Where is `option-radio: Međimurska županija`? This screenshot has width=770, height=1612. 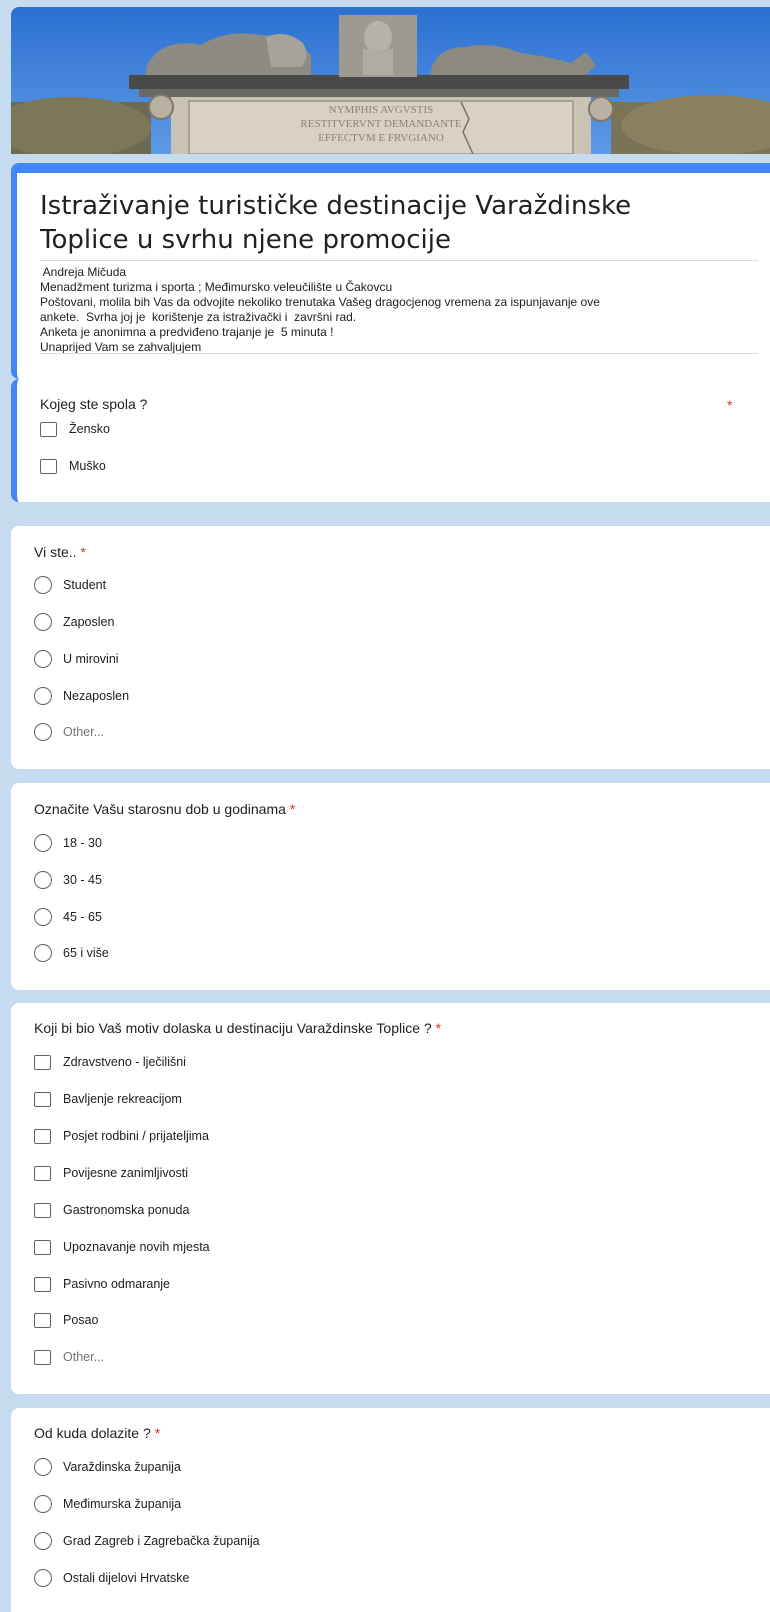
option-radio: Međimurska županija is located at coordinates (107, 1504).